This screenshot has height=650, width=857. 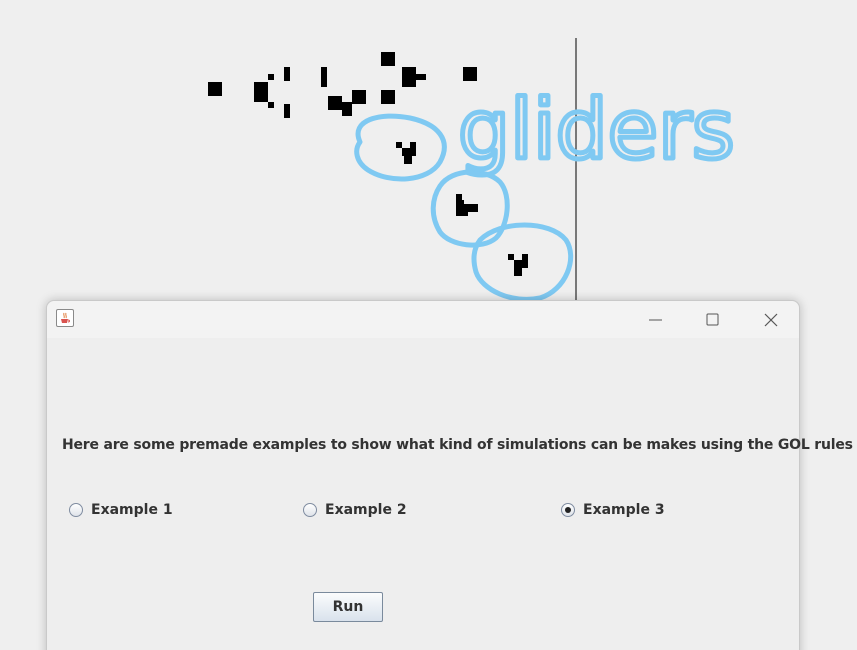 I want to click on example-3-radio: Example 3, so click(x=613, y=510).